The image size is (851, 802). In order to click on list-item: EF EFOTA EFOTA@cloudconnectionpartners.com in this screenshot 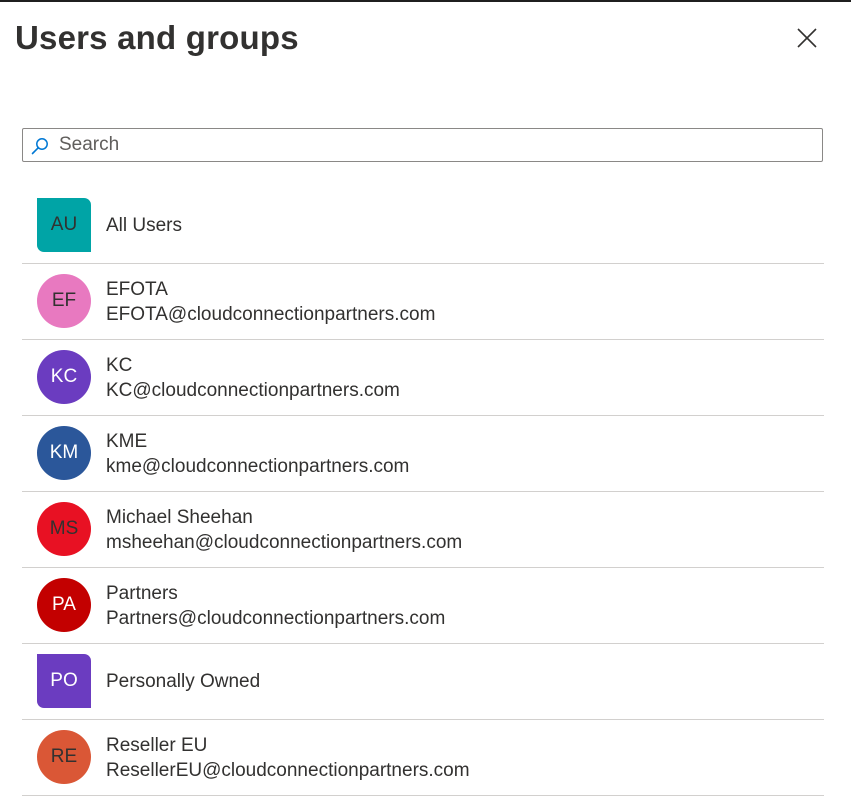, I will do `click(423, 302)`.